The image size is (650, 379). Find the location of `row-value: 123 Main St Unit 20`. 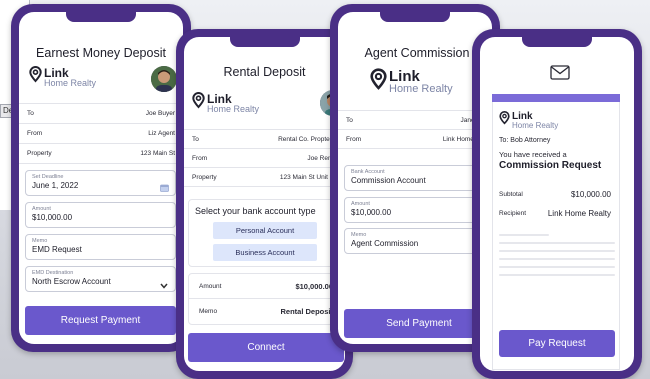

row-value: 123 Main St Unit 20 is located at coordinates (308, 177).